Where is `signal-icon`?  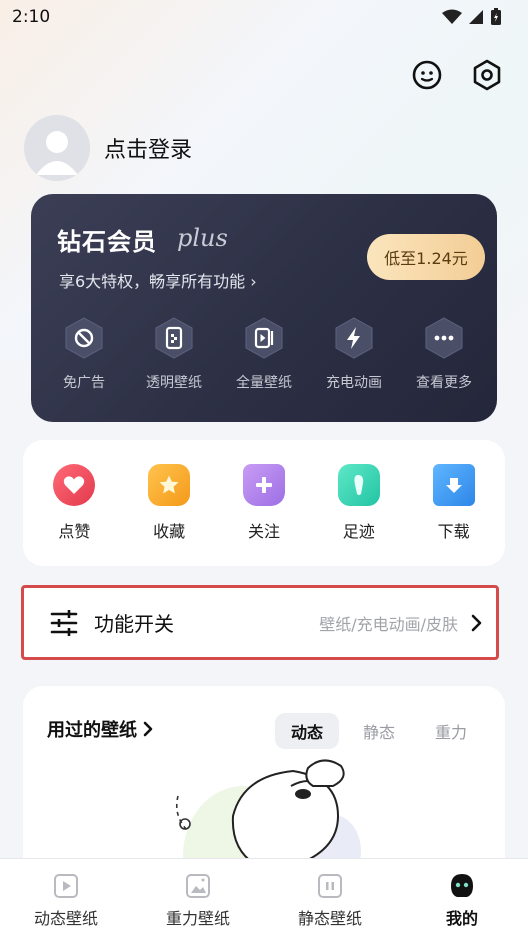
signal-icon is located at coordinates (476, 17).